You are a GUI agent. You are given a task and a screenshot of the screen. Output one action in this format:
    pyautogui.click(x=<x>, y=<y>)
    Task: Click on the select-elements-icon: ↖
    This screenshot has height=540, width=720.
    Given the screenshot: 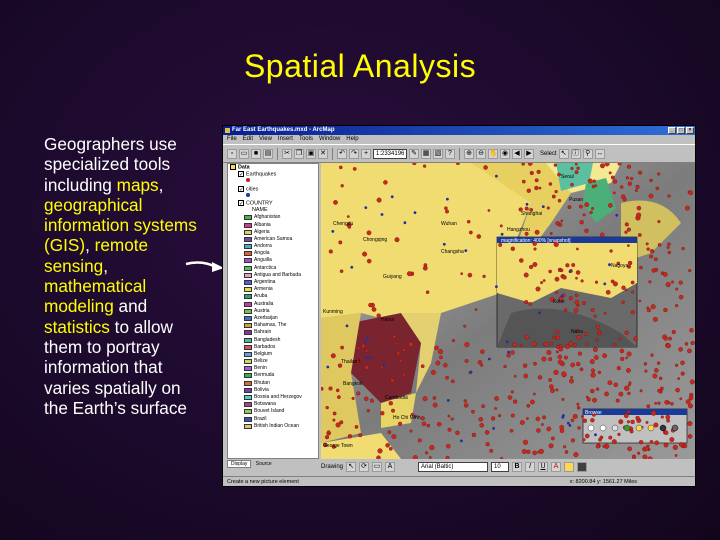 What is the action you would take?
    pyautogui.click(x=351, y=467)
    